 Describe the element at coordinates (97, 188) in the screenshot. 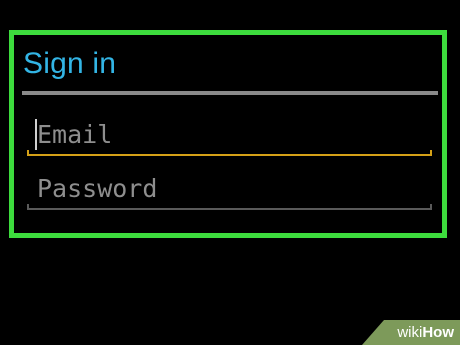

I see `password-placeholder: Password` at that location.